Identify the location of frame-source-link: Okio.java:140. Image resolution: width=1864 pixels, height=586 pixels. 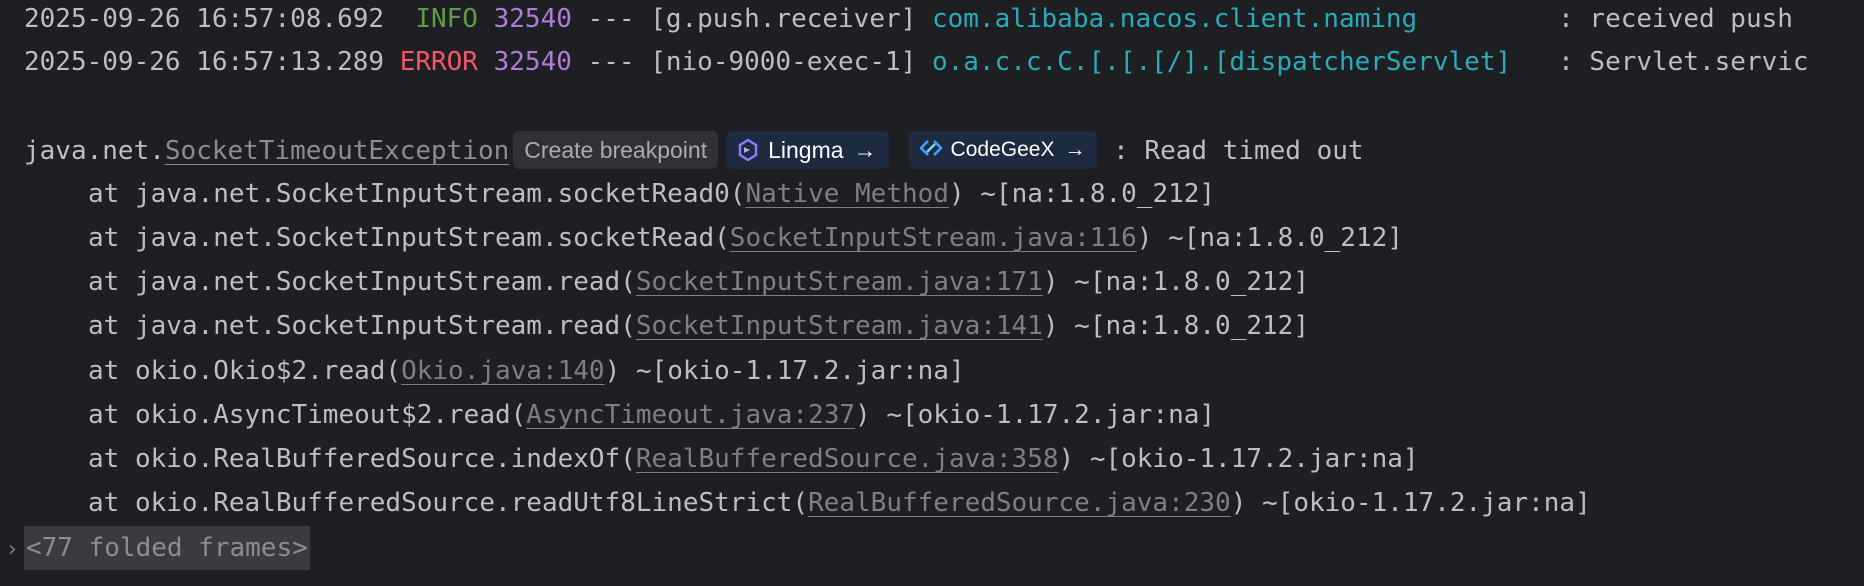
(503, 371).